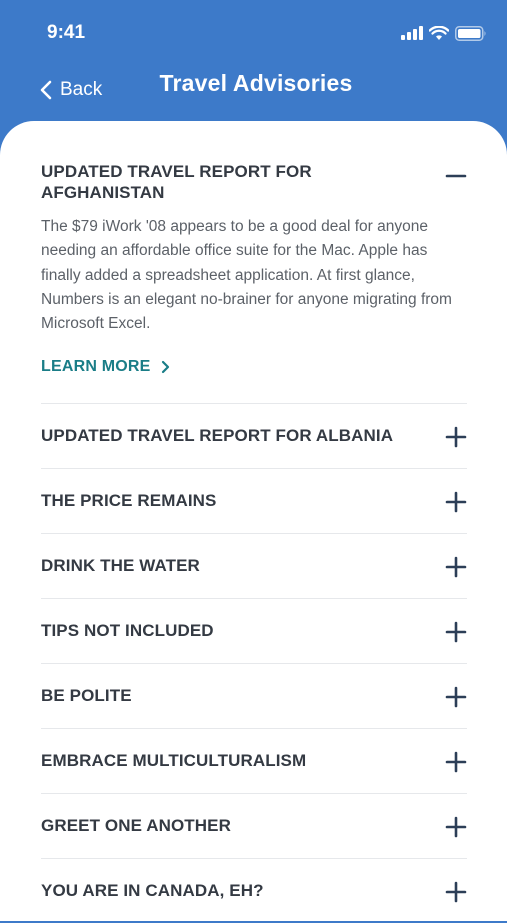 This screenshot has width=507, height=923. What do you see at coordinates (254, 631) in the screenshot?
I see `accordion-item: TIPS NOT INCLUDED` at bounding box center [254, 631].